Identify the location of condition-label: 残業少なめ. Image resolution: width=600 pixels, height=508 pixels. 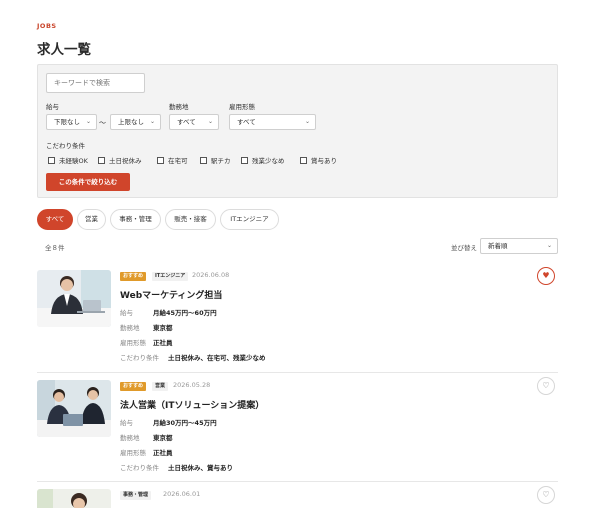
(268, 161).